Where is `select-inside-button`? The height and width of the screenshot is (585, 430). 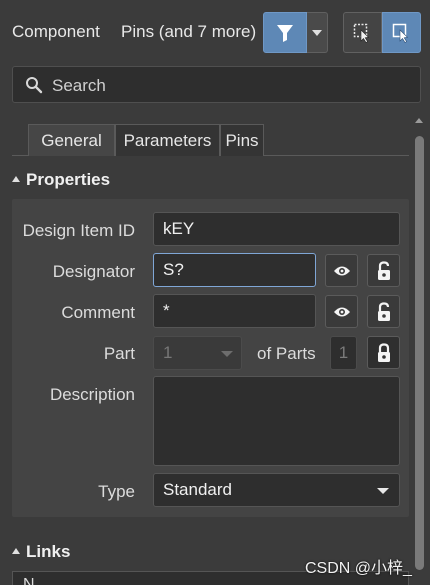 select-inside-button is located at coordinates (362, 32).